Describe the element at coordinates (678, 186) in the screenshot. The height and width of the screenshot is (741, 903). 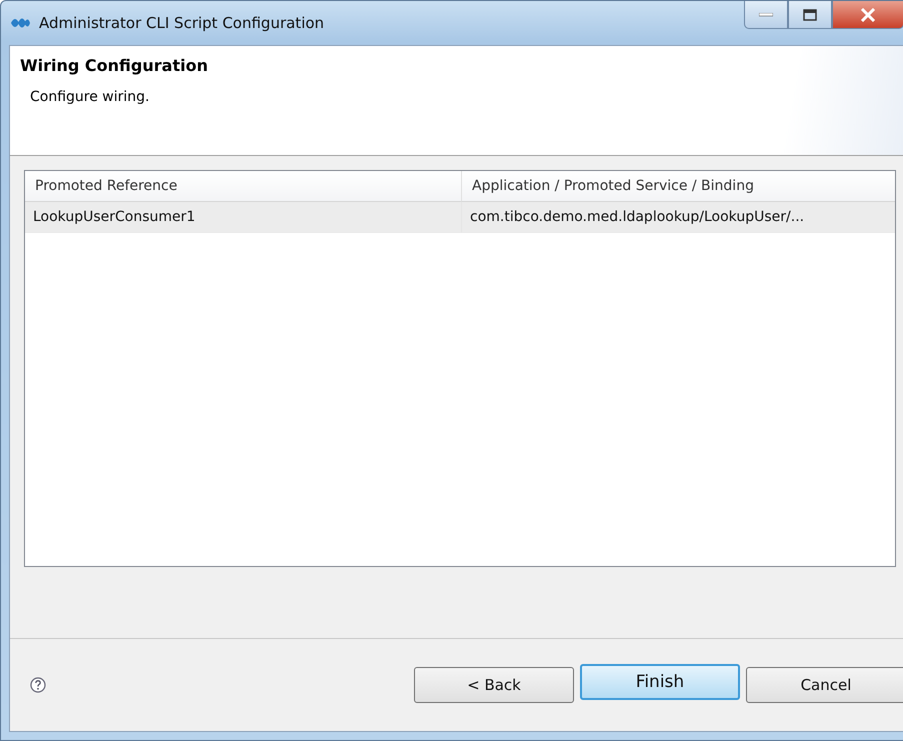
I see `column-header: Application / Promoted Service / Binding` at that location.